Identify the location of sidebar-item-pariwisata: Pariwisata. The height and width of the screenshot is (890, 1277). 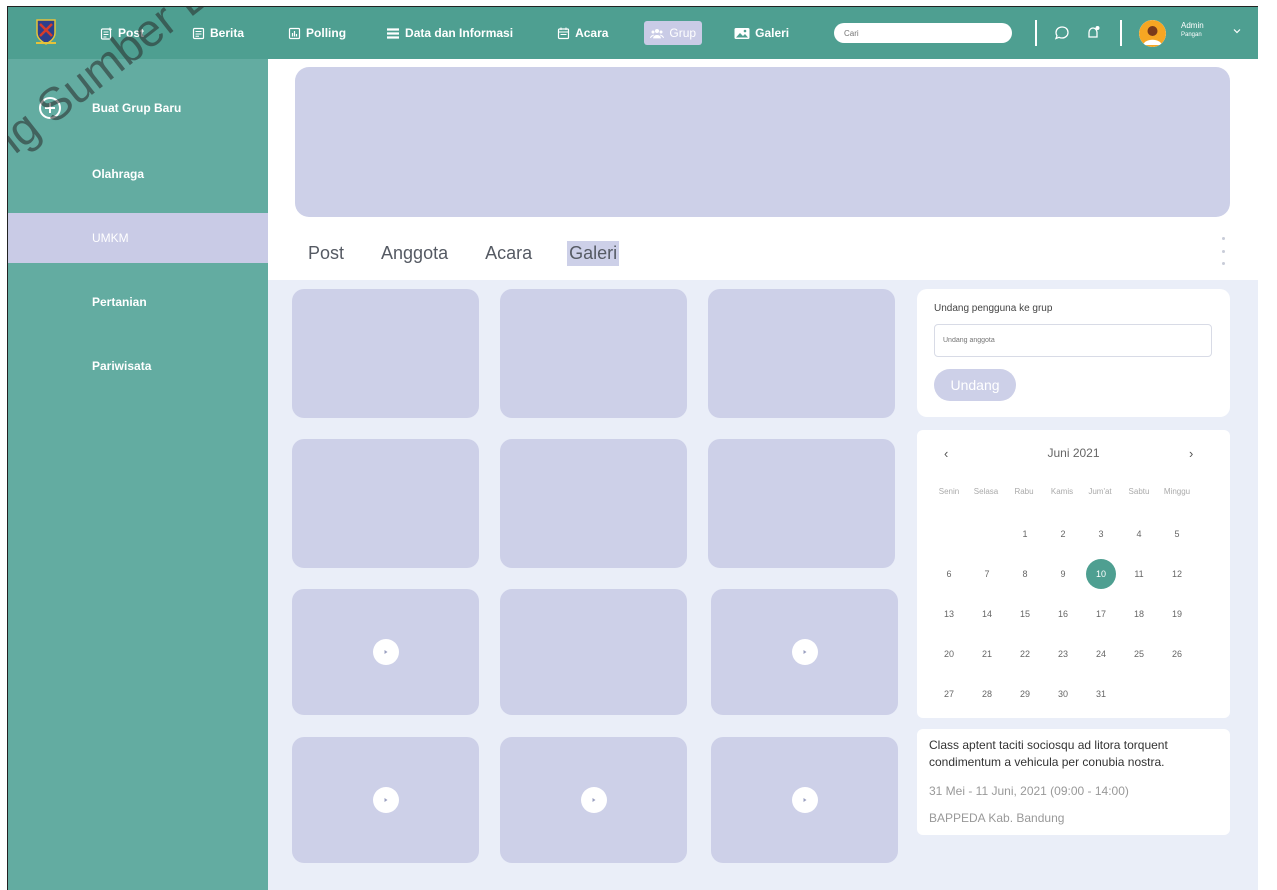
(138, 366).